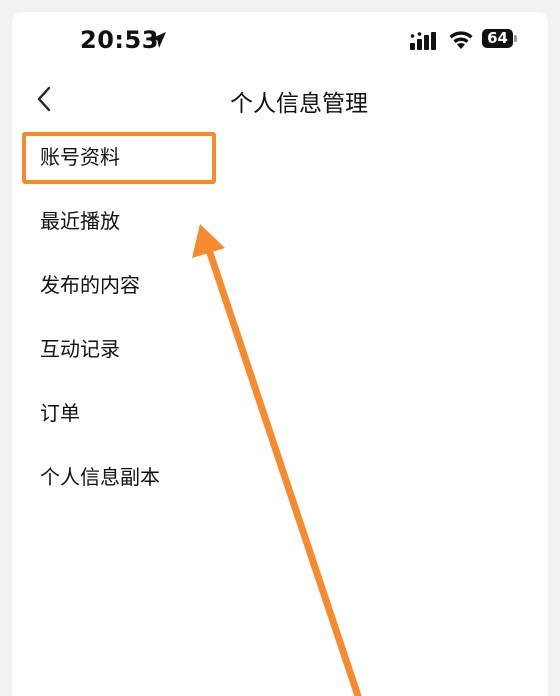 The height and width of the screenshot is (696, 560). What do you see at coordinates (190, 285) in the screenshot?
I see `menu-item-published-content: 发布的内容` at bounding box center [190, 285].